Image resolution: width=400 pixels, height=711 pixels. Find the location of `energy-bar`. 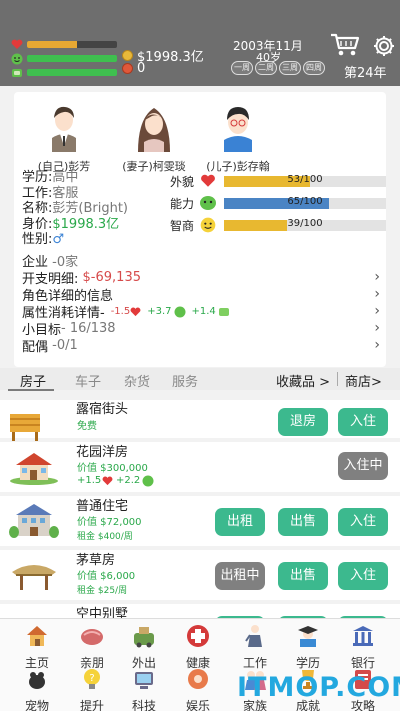

energy-bar is located at coordinates (72, 72).